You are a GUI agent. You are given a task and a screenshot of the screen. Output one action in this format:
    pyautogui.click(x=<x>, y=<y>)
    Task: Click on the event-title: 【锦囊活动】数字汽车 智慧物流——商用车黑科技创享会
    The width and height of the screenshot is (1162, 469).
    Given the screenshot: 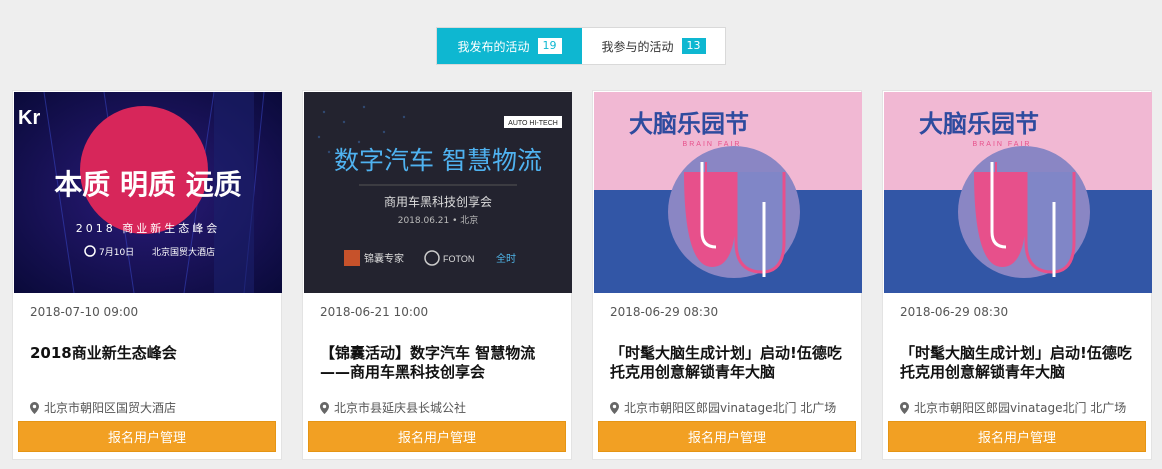 What is the action you would take?
    pyautogui.click(x=440, y=363)
    